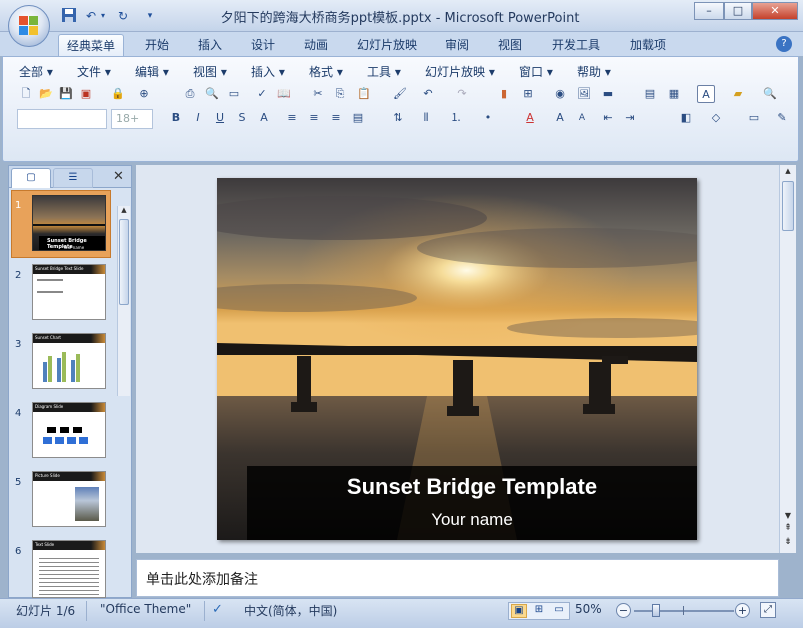 The image size is (803, 628). I want to click on notes-pane: 单击此处添加备注, so click(457, 578).